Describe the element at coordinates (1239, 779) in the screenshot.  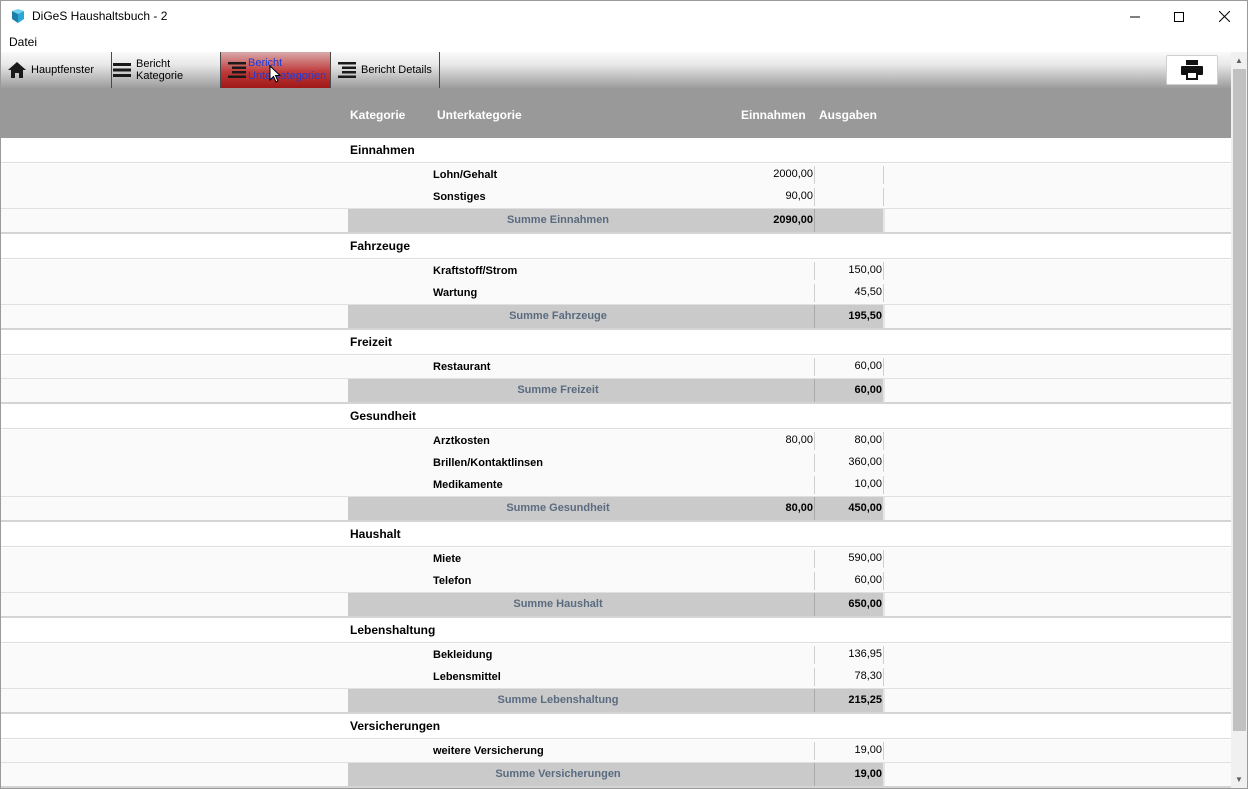
I see `scroll-down-icon: ▼` at that location.